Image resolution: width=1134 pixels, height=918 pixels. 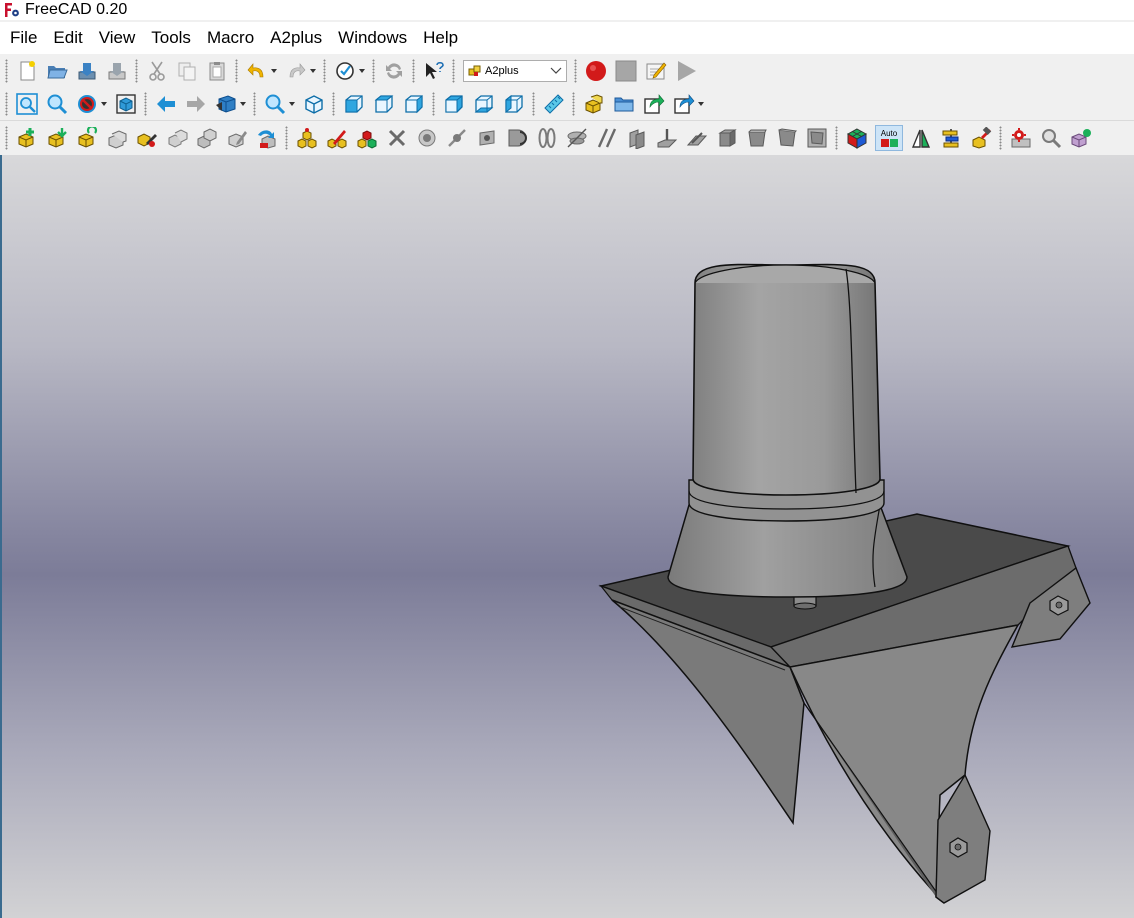 What do you see at coordinates (226, 104) in the screenshot?
I see `std-view-button` at bounding box center [226, 104].